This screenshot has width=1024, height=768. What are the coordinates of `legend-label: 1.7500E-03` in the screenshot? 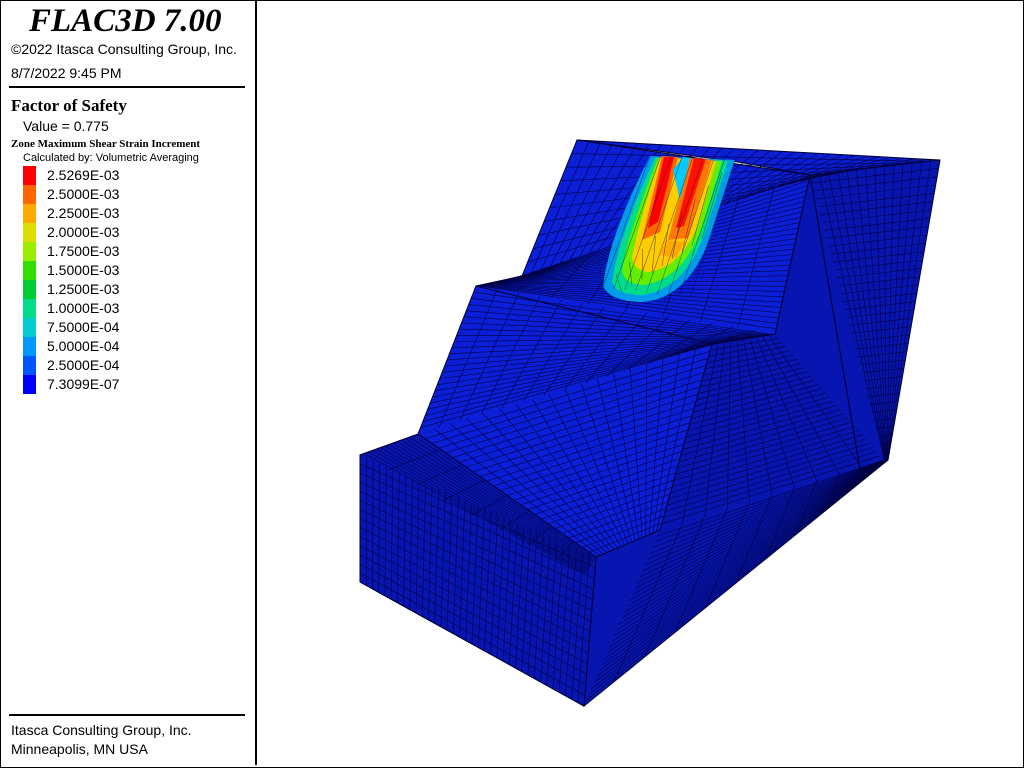 It's located at (83, 251).